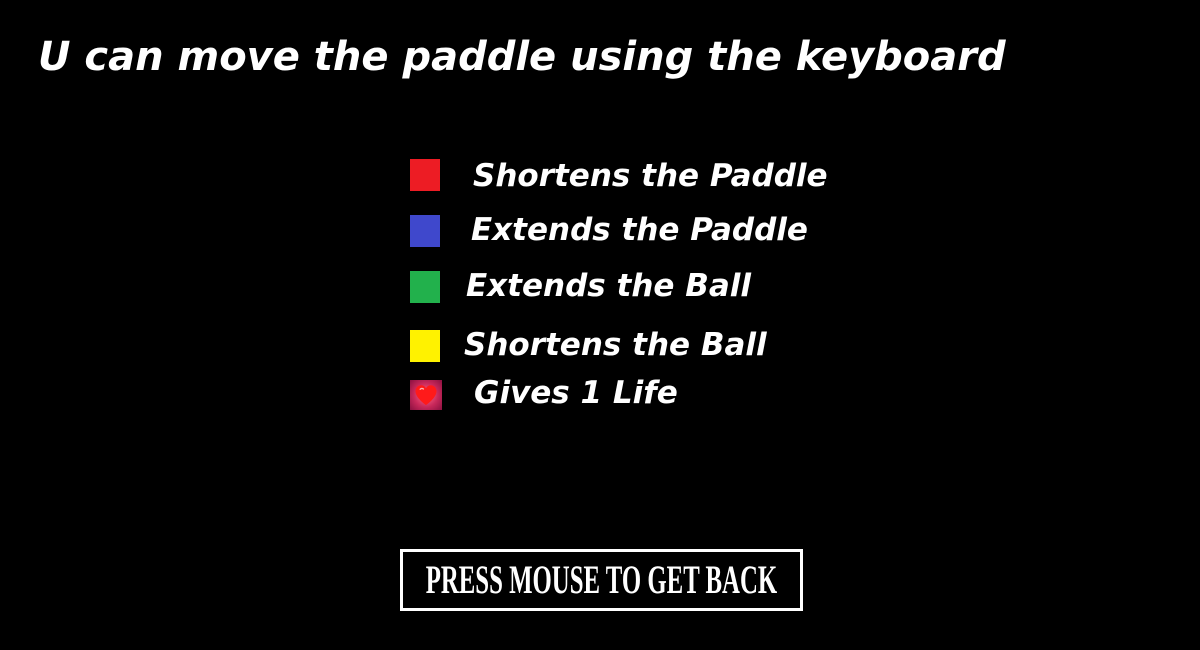  Describe the element at coordinates (425, 175) in the screenshot. I see `red-square-icon` at that location.